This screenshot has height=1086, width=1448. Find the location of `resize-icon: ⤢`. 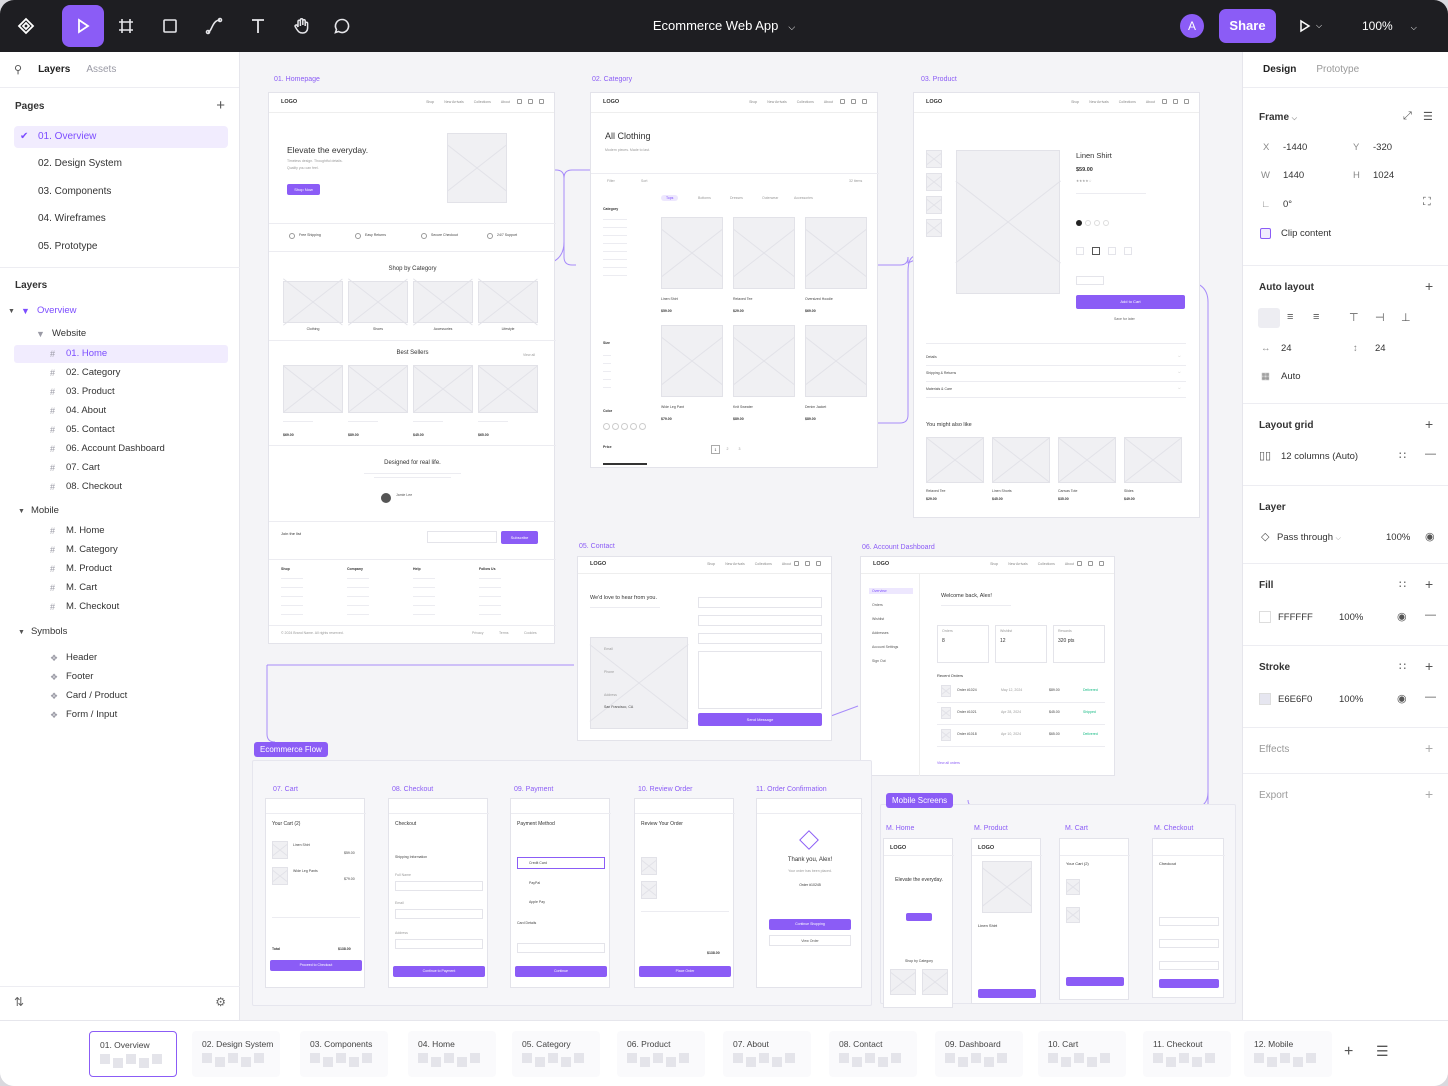

resize-icon: ⤢ is located at coordinates (1407, 116).